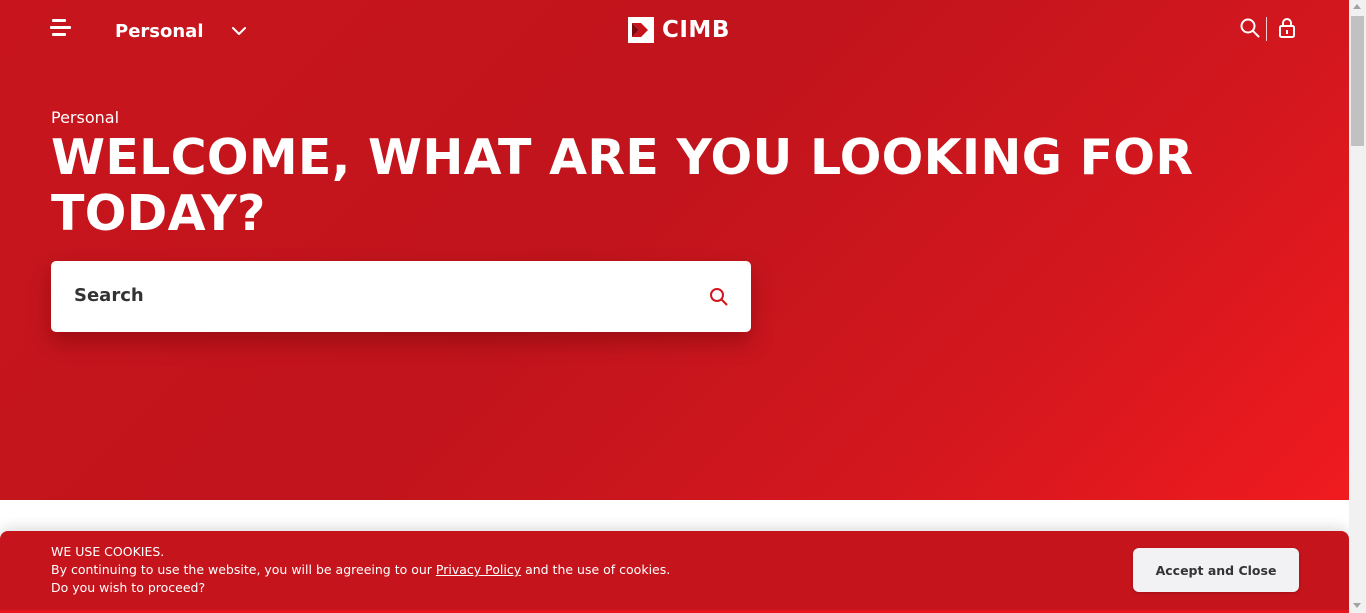 This screenshot has width=1366, height=613. Describe the element at coordinates (239, 31) in the screenshot. I see `chevron-down-icon` at that location.